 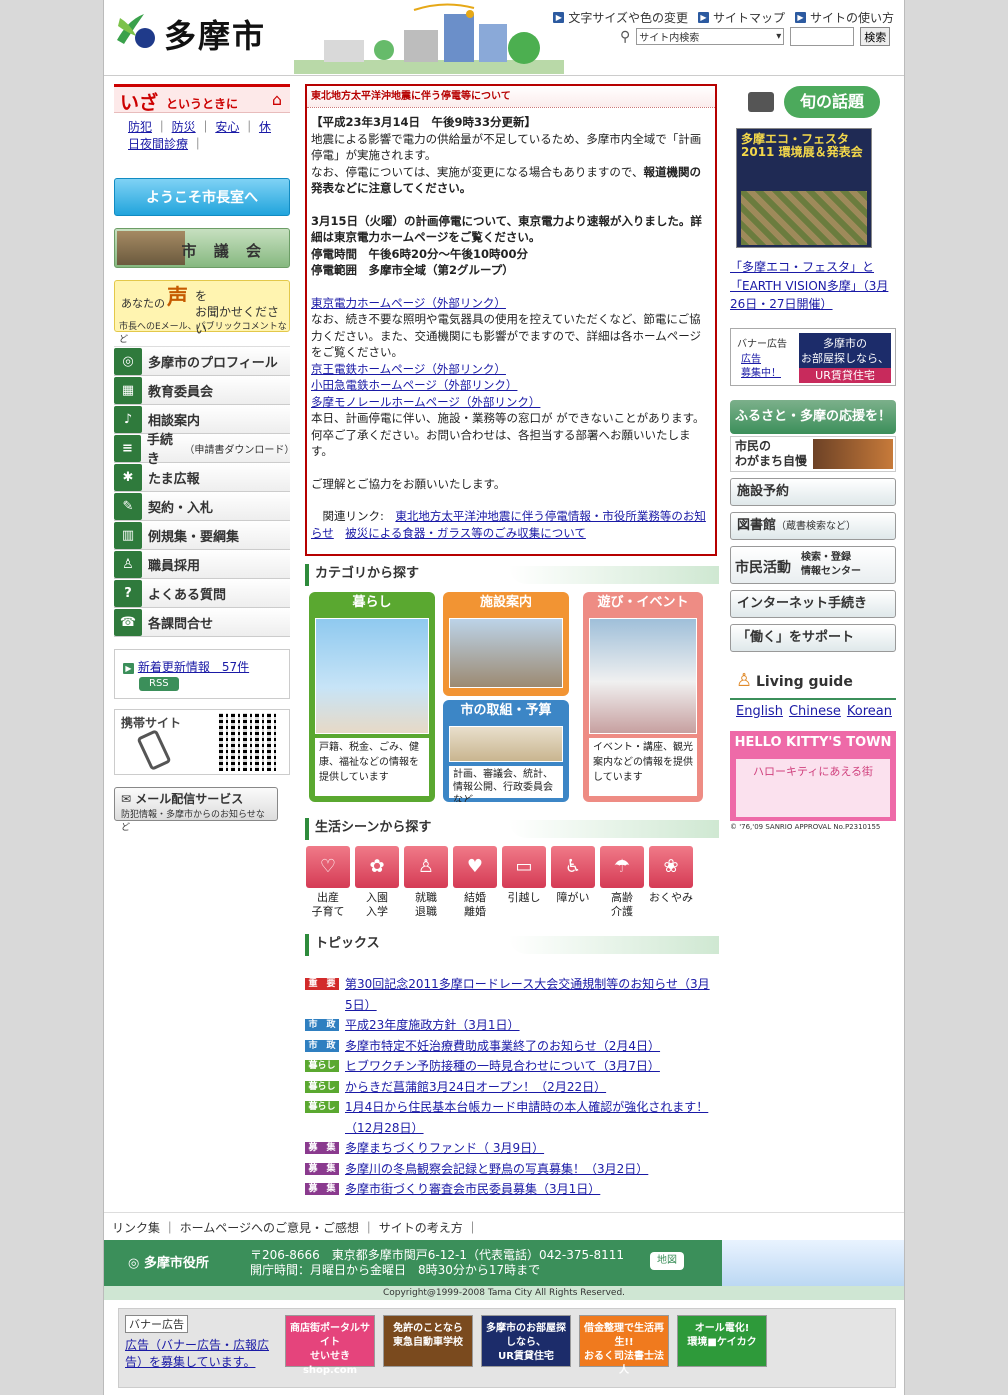 I want to click on util-link-text-size: ▶ 文字サイズや色の変更, so click(x=620, y=17).